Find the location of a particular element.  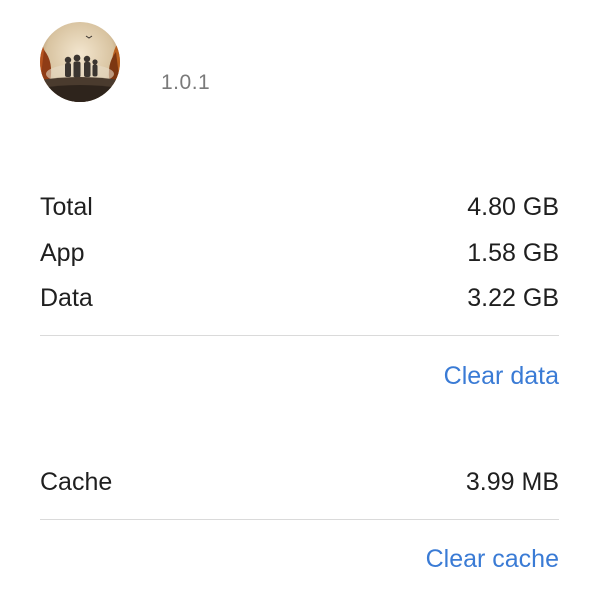

cache-row: Cache 3.99 MB is located at coordinates (299, 482).